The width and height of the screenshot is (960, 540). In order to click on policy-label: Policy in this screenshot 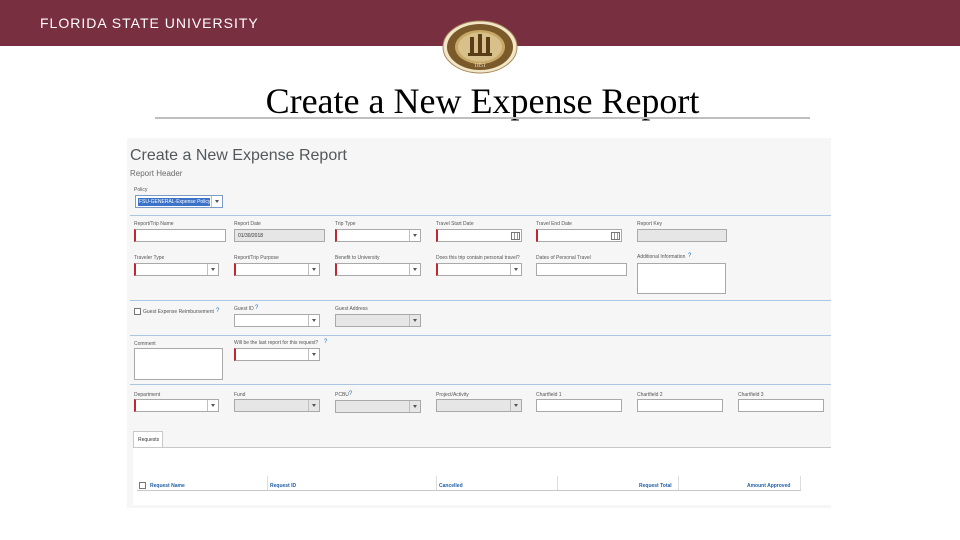, I will do `click(141, 190)`.